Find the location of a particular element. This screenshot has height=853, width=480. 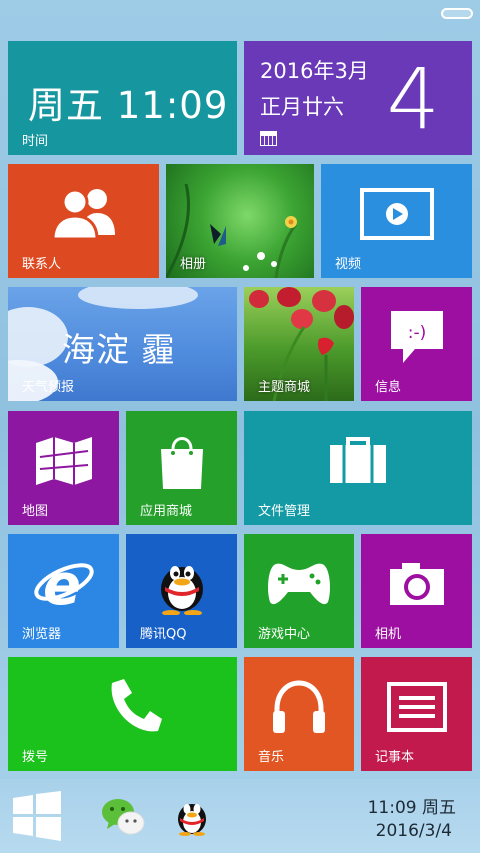

maps-label: 地图 is located at coordinates (35, 511).